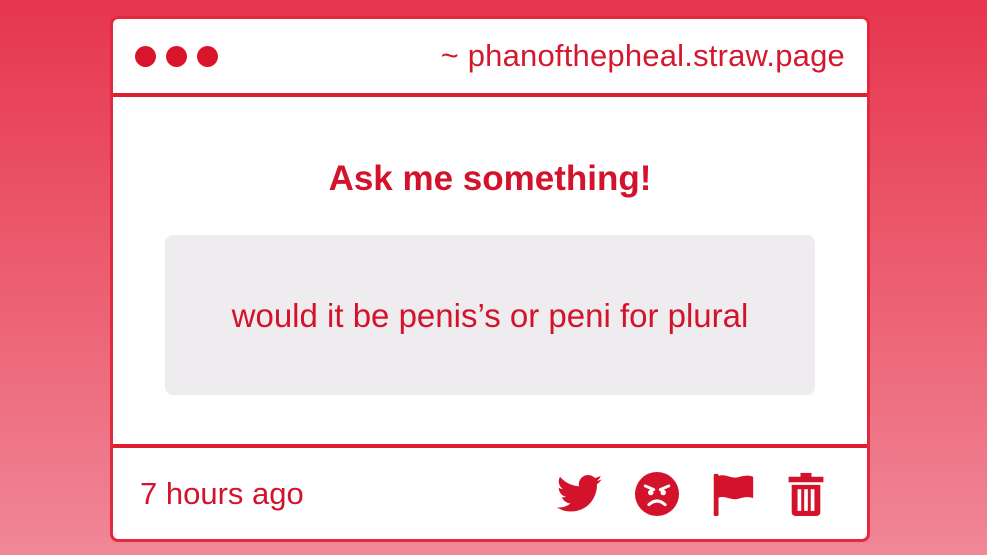 The height and width of the screenshot is (555, 987). I want to click on twitter-icon, so click(580, 493).